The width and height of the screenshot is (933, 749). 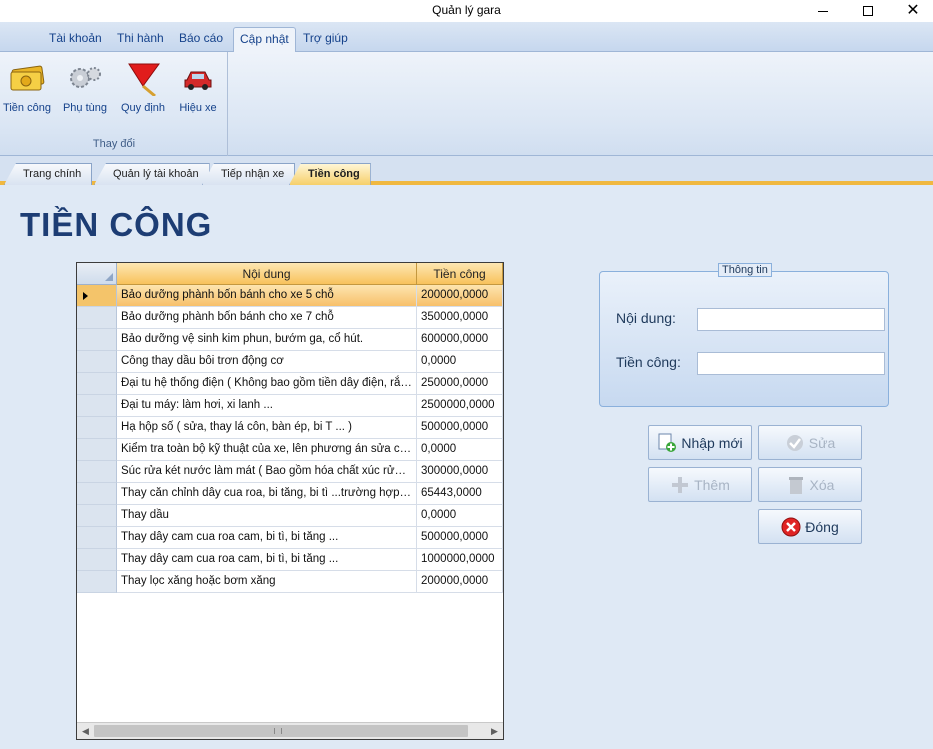 What do you see at coordinates (267, 362) in the screenshot?
I see `cell-content: Công thay dầu bôi trơn động cơ` at bounding box center [267, 362].